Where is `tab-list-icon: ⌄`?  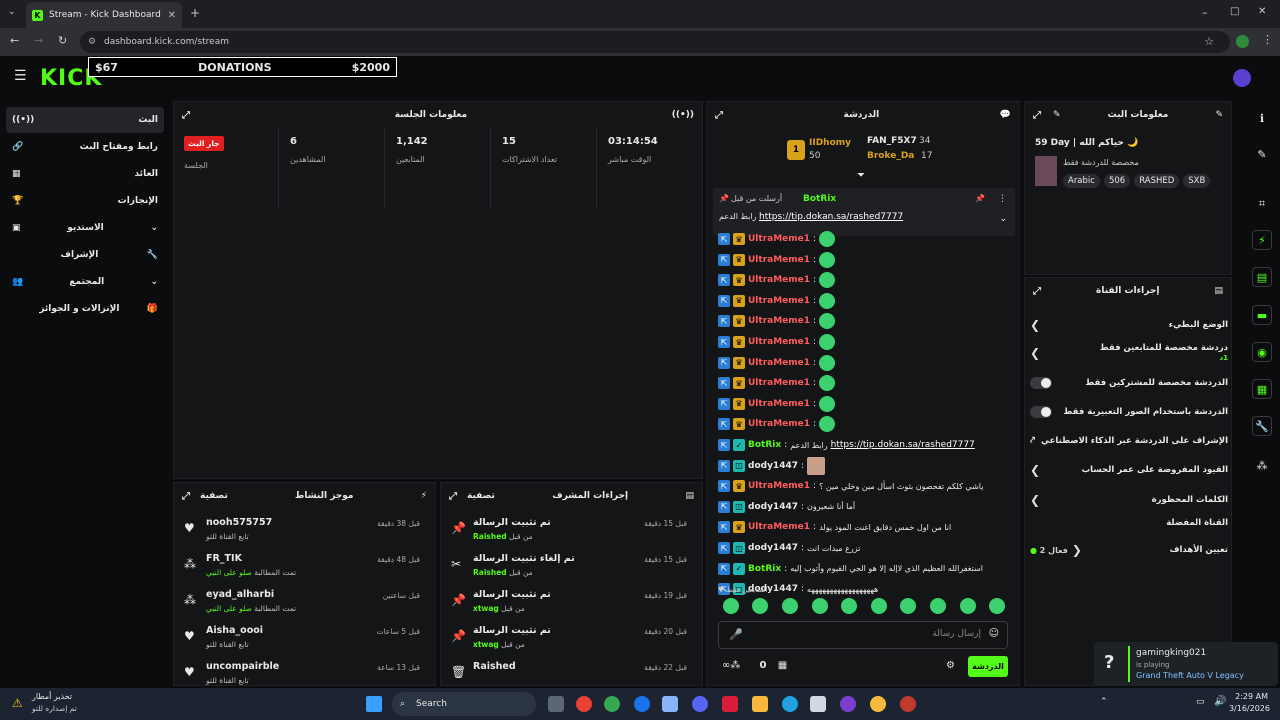
tab-list-icon: ⌄ is located at coordinates (12, 12).